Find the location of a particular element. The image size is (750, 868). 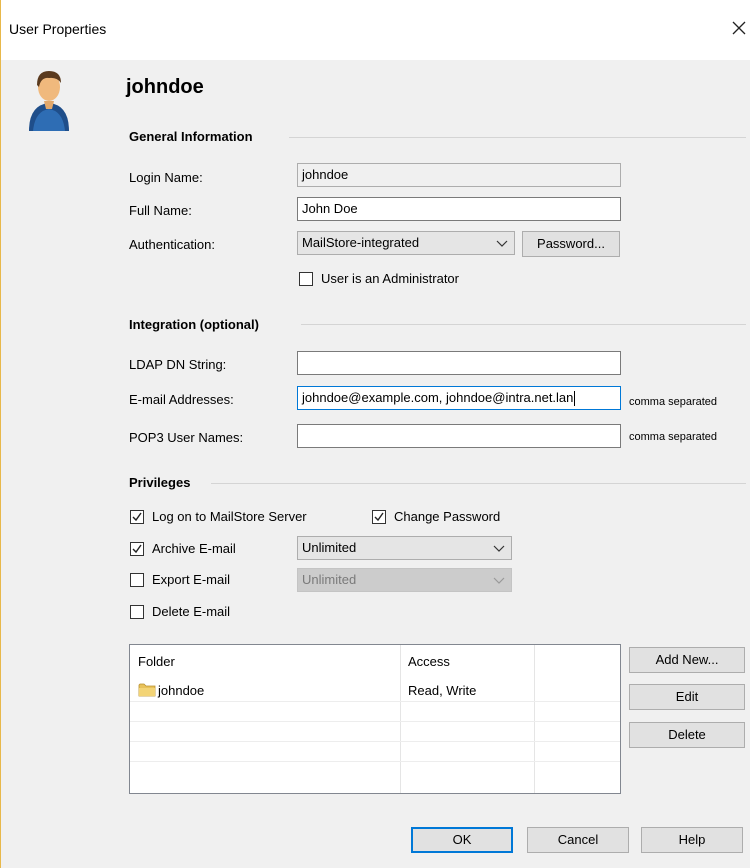

privileges-heading: Privileges is located at coordinates (160, 482).